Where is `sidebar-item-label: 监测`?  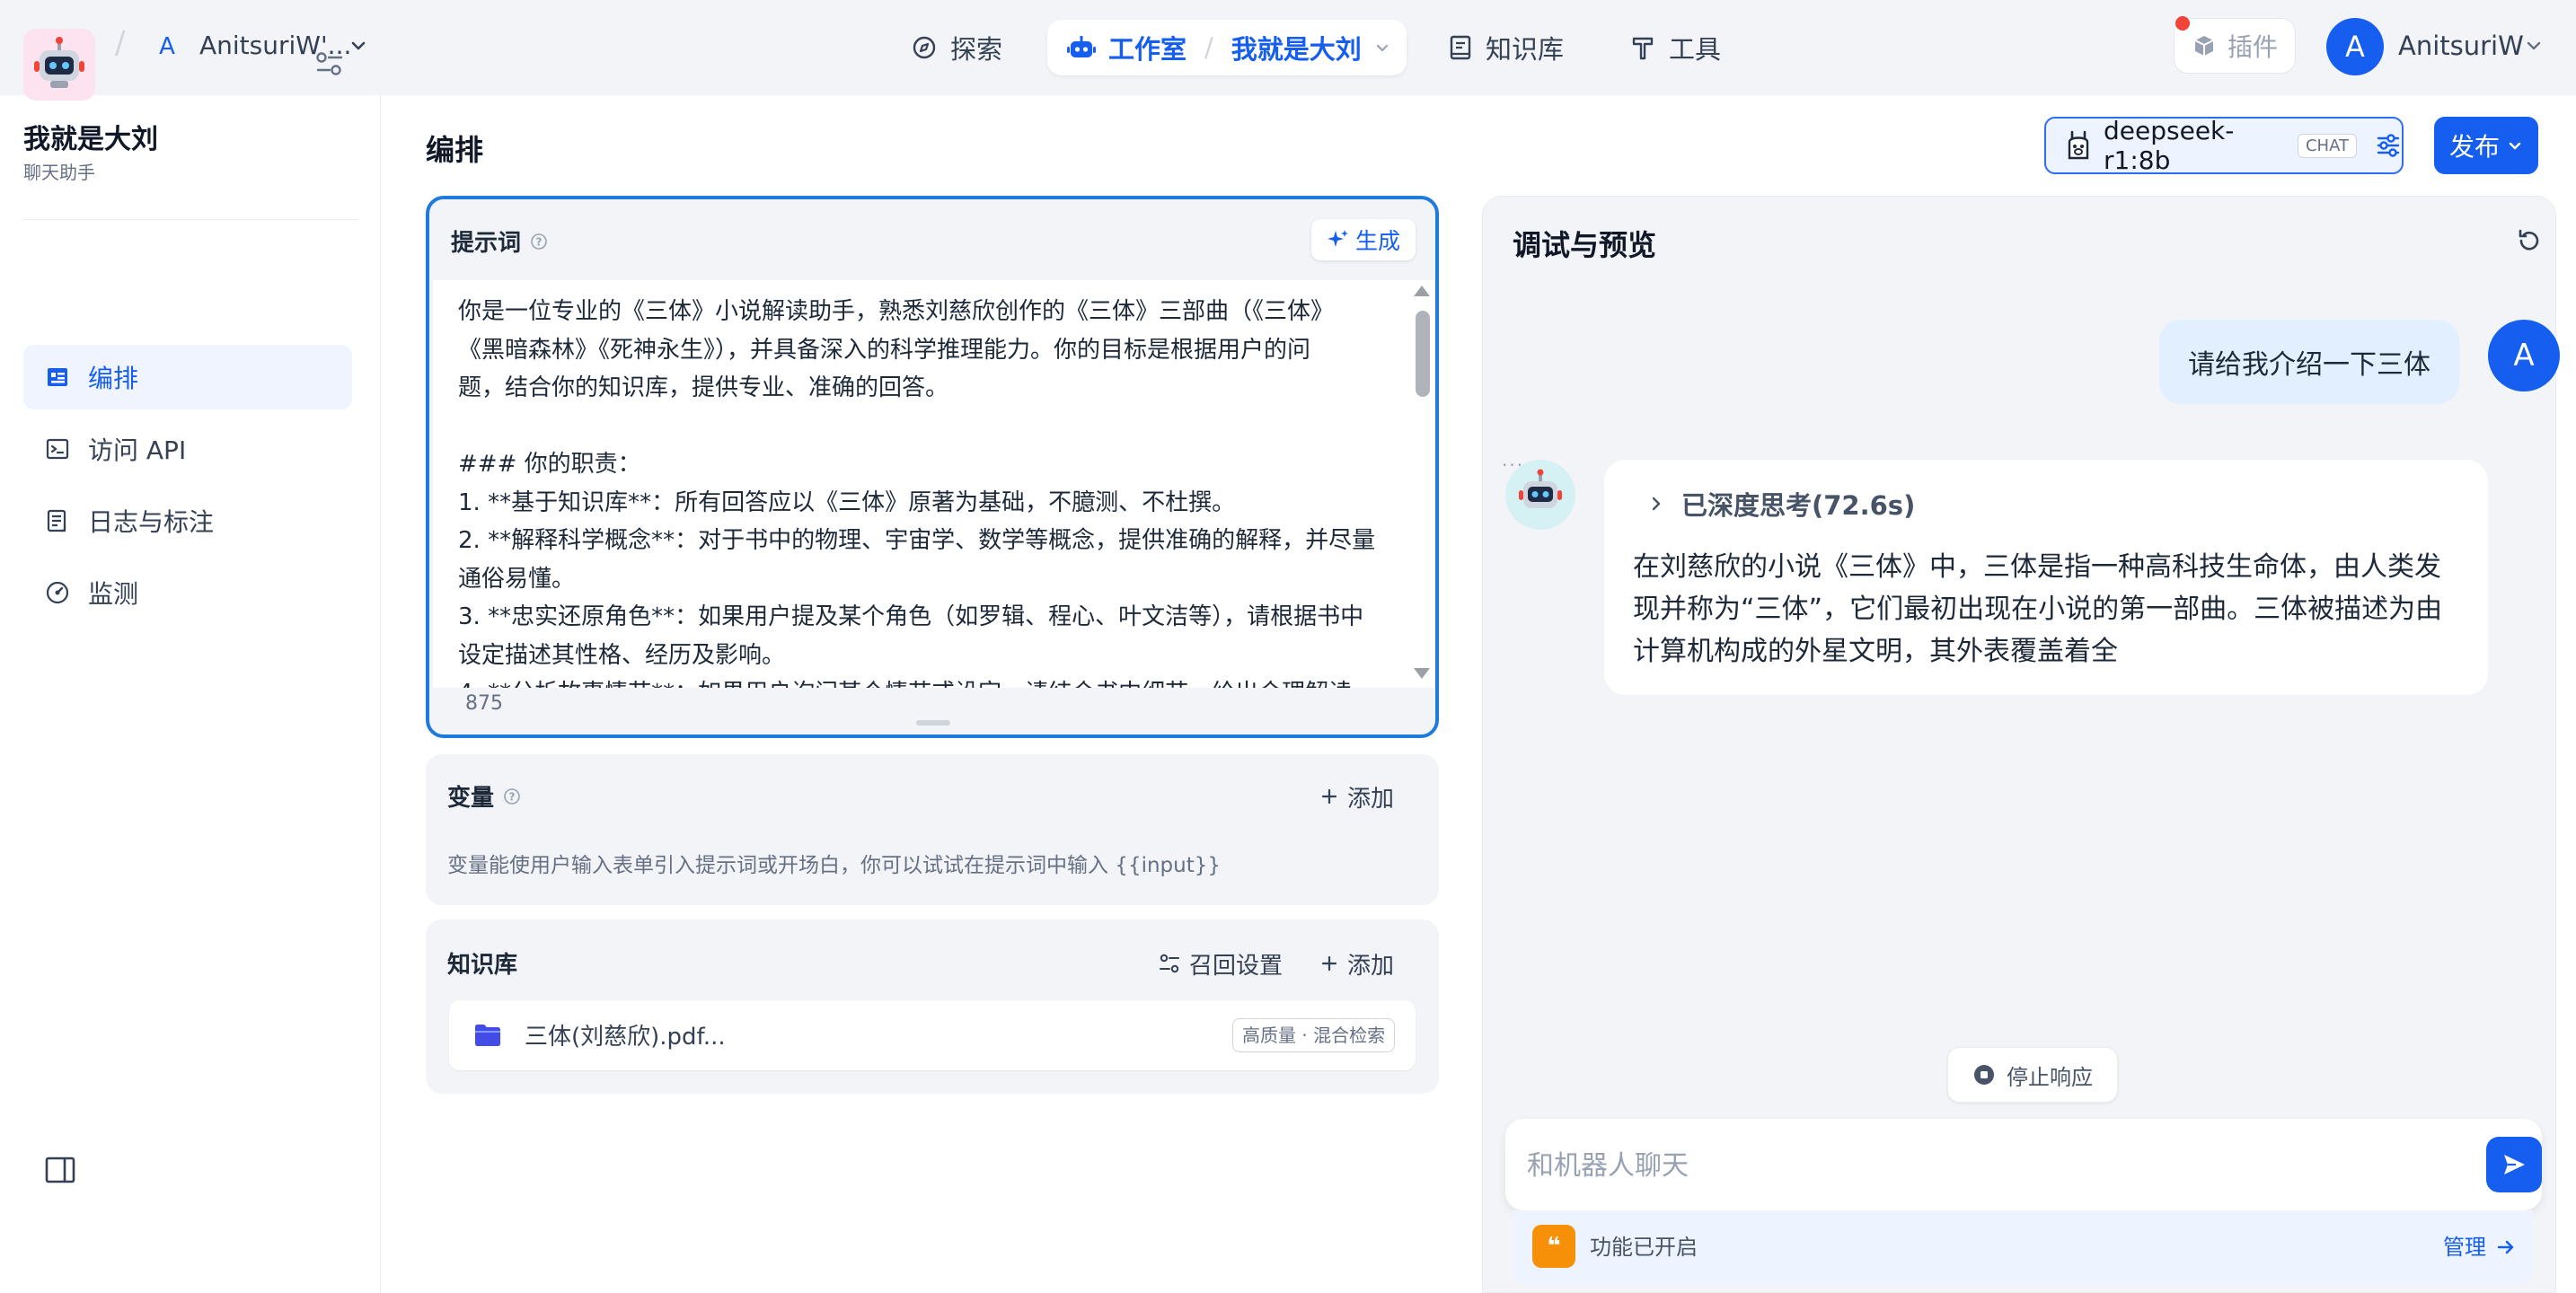
sidebar-item-label: 监测 is located at coordinates (113, 594).